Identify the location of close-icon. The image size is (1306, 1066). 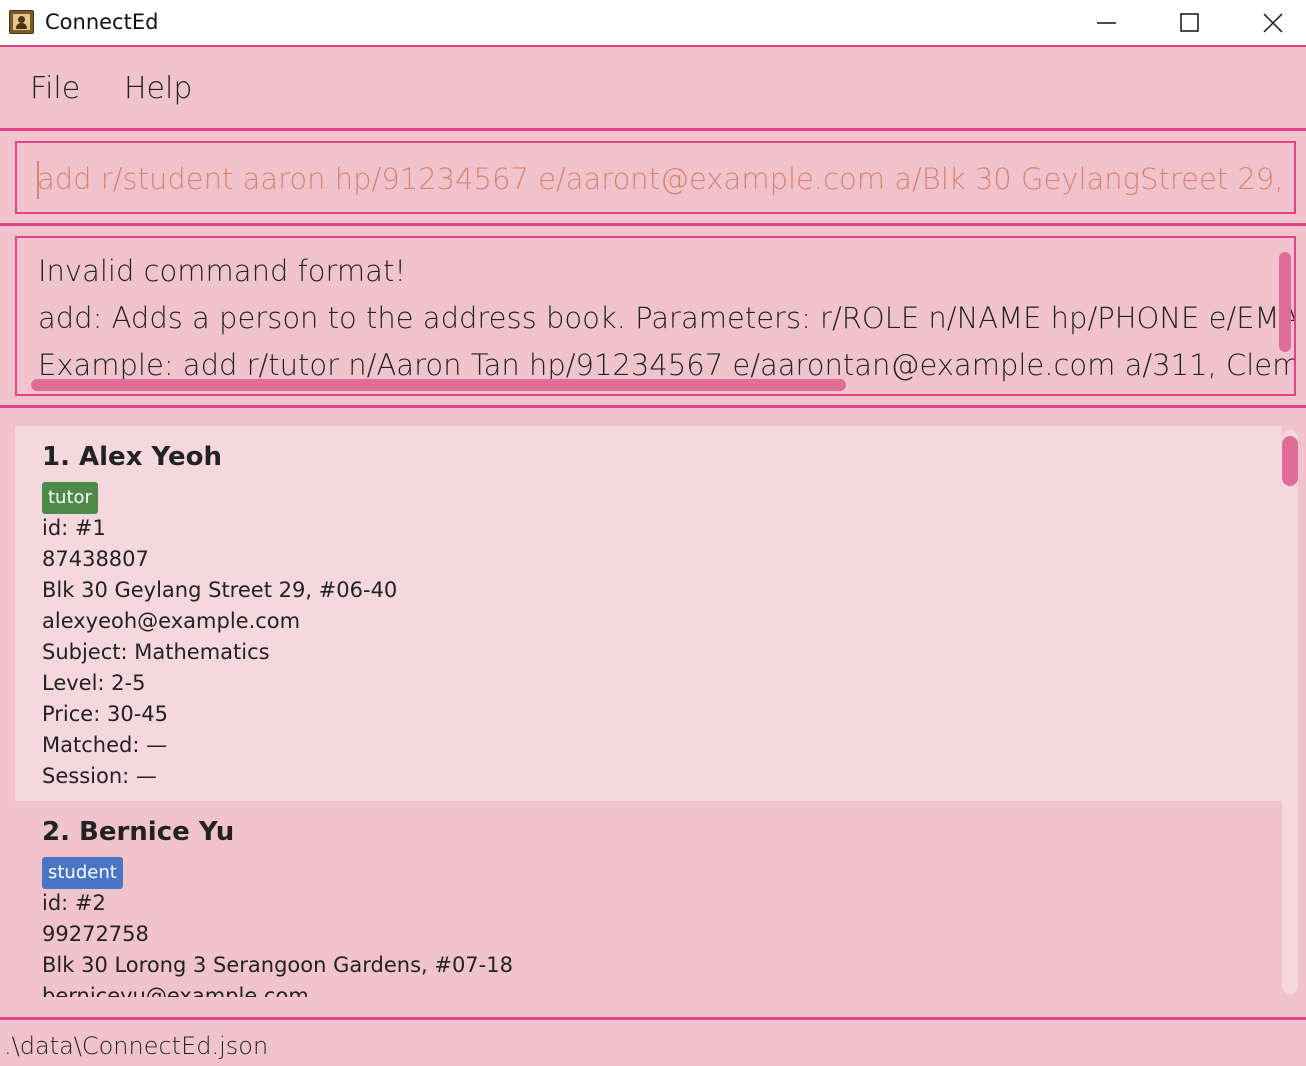
(1273, 23).